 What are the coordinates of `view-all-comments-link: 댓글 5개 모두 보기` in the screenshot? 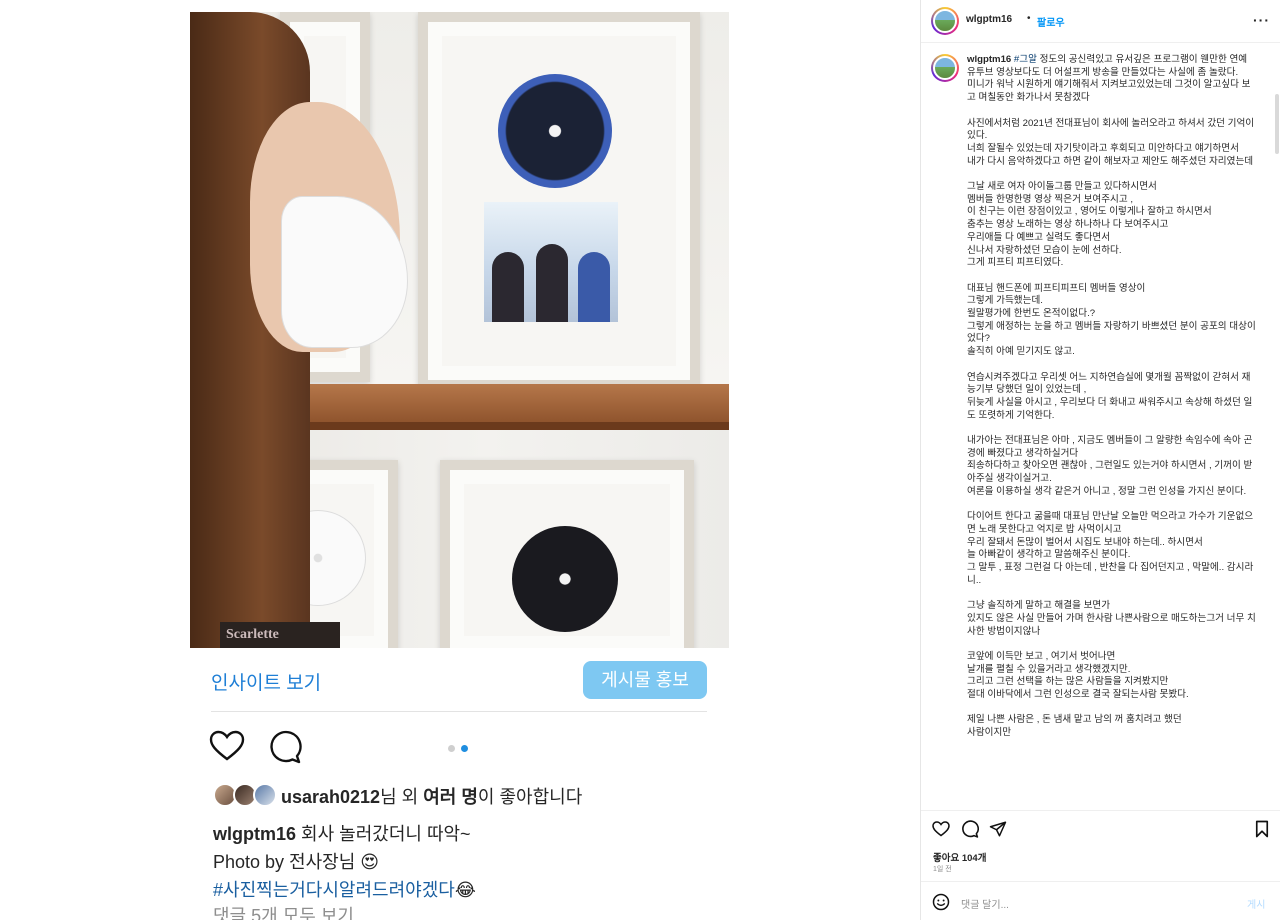 It's located at (283, 911).